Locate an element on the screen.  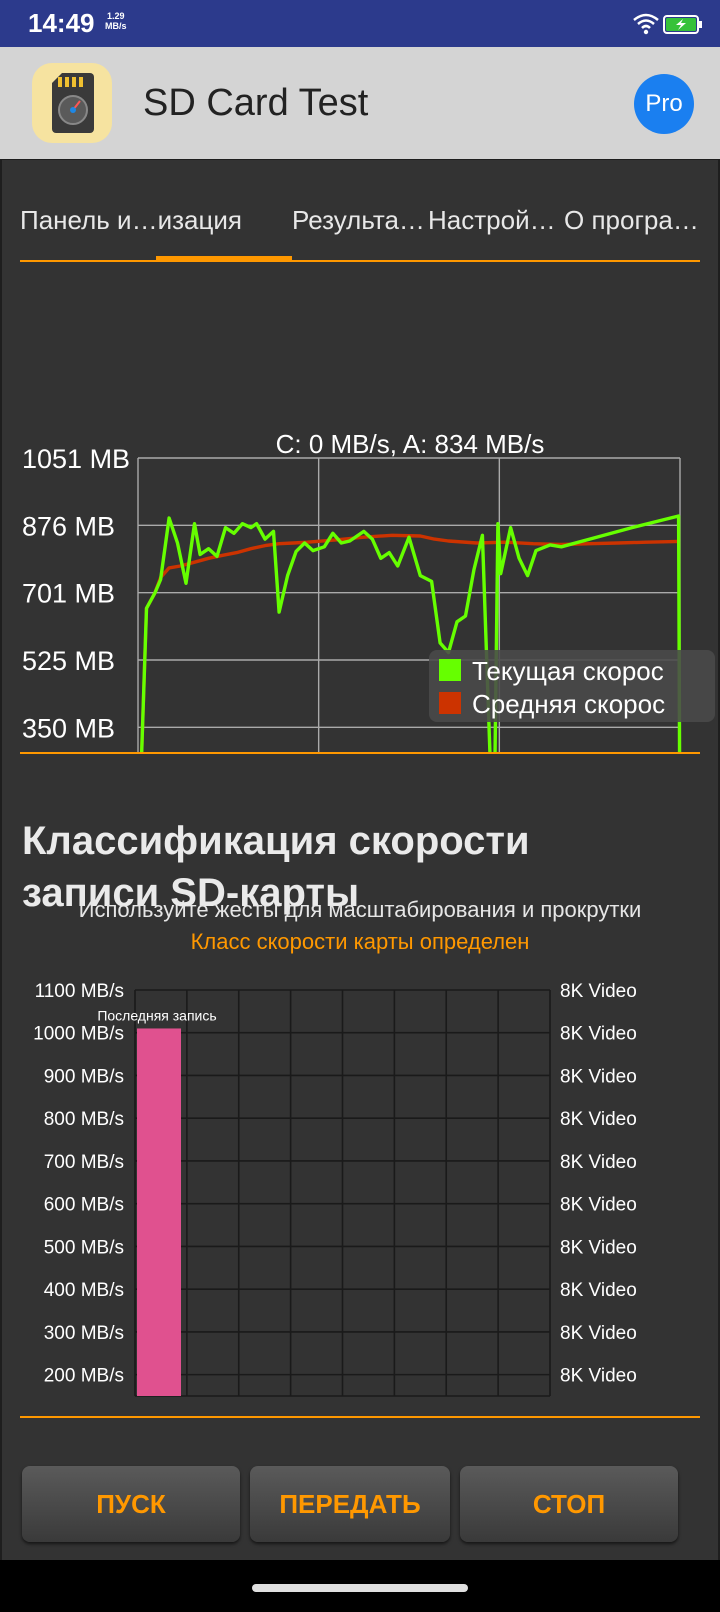
y-tick-label: 500 MB/s is located at coordinates (84, 1247).